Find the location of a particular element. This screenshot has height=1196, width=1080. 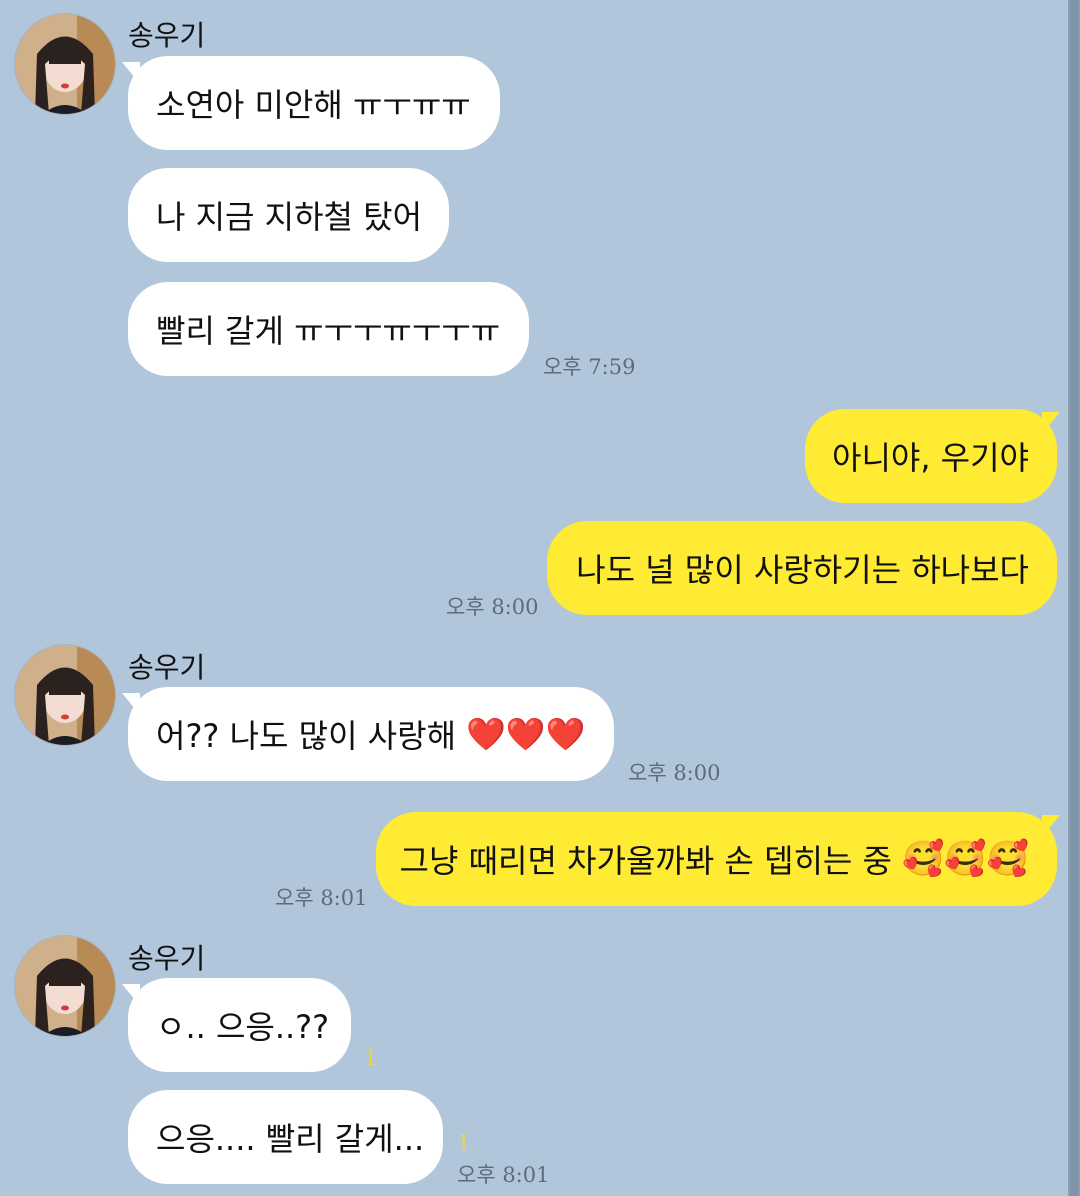

message-bubble: 빨리 갈게 ㅠㅜㅜㅠㅜㅜㅠ is located at coordinates (328, 329).